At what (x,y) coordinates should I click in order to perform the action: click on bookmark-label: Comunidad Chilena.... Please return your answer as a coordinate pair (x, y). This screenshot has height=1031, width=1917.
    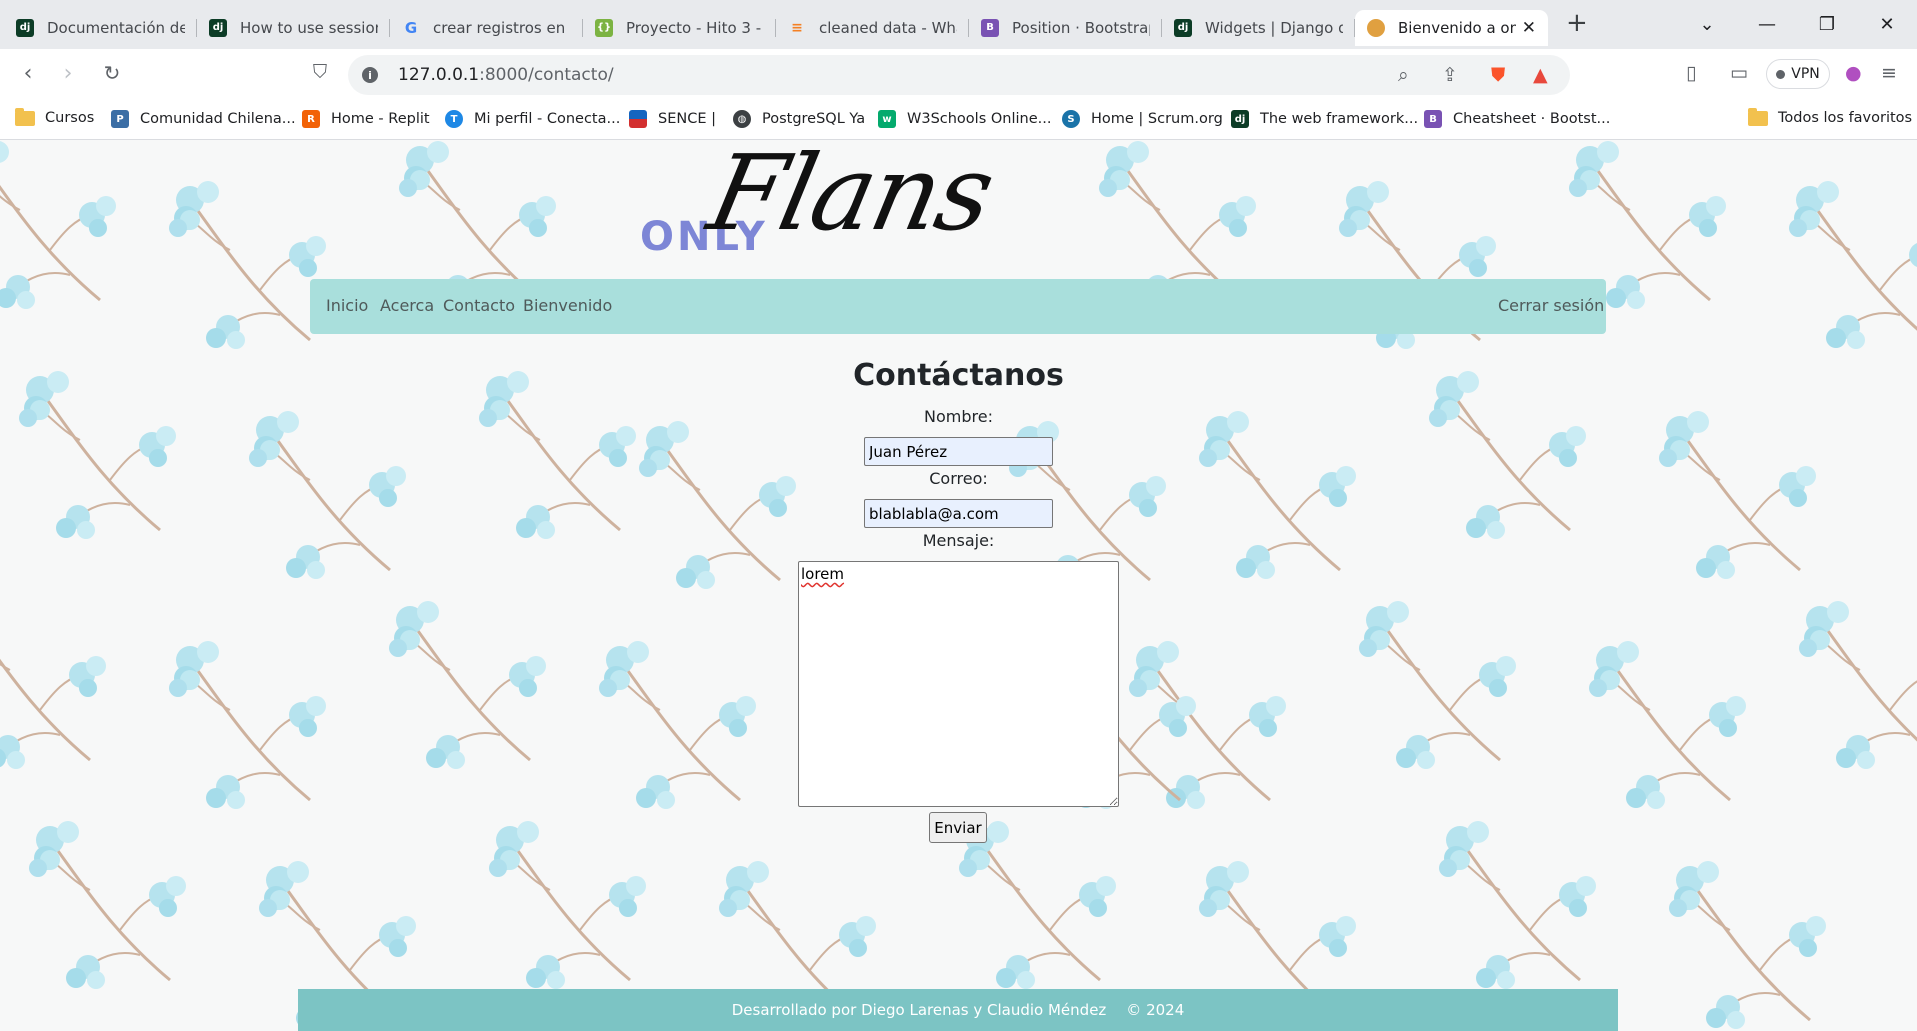
    Looking at the image, I should click on (218, 119).